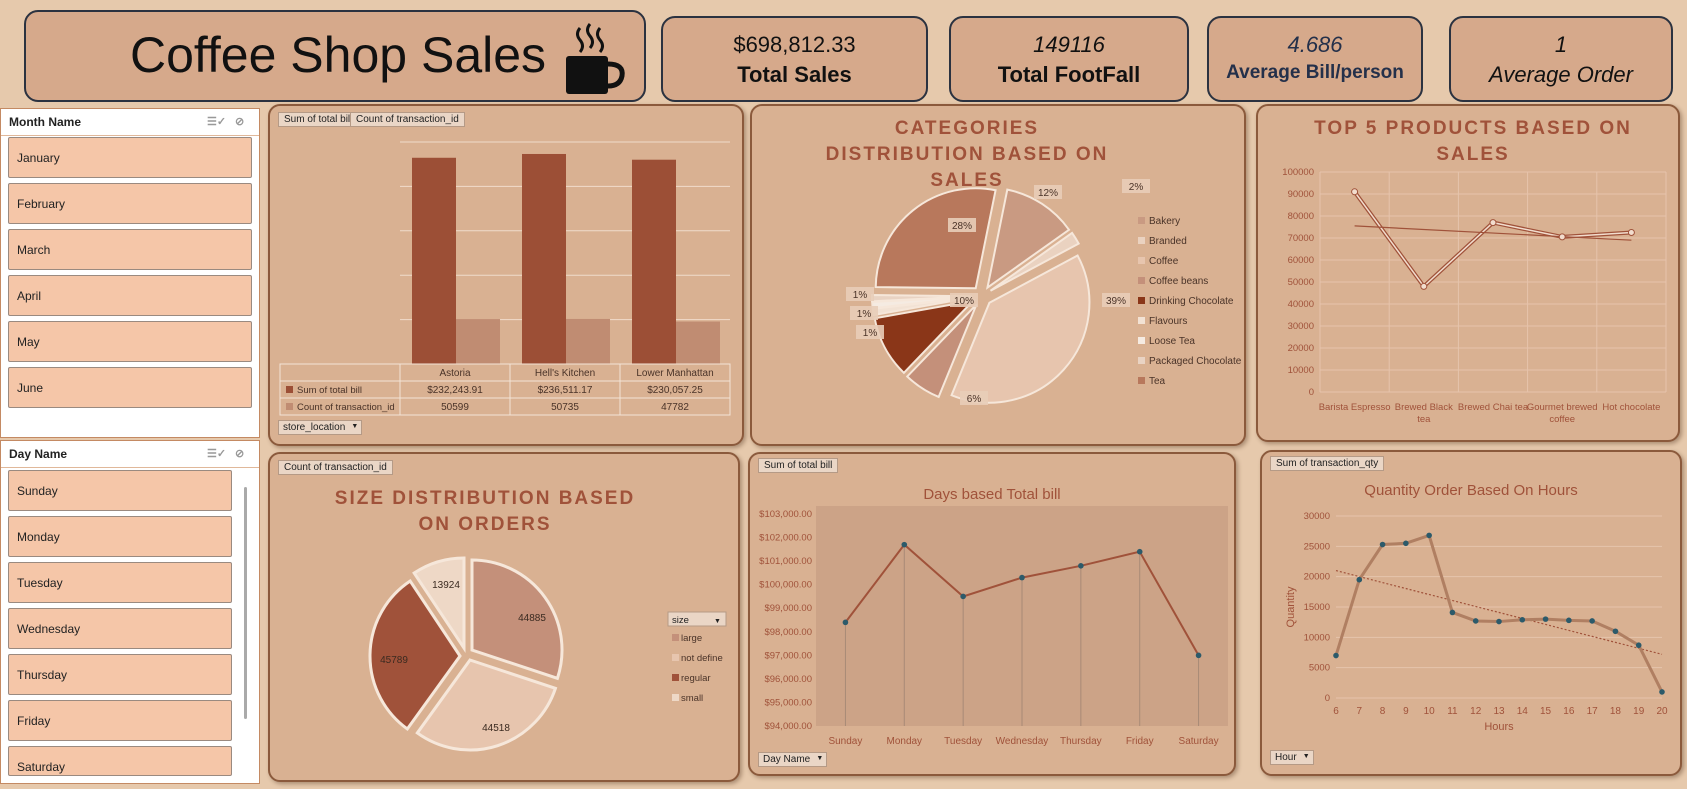  I want to click on x-tick-label: 14, so click(1523, 711).